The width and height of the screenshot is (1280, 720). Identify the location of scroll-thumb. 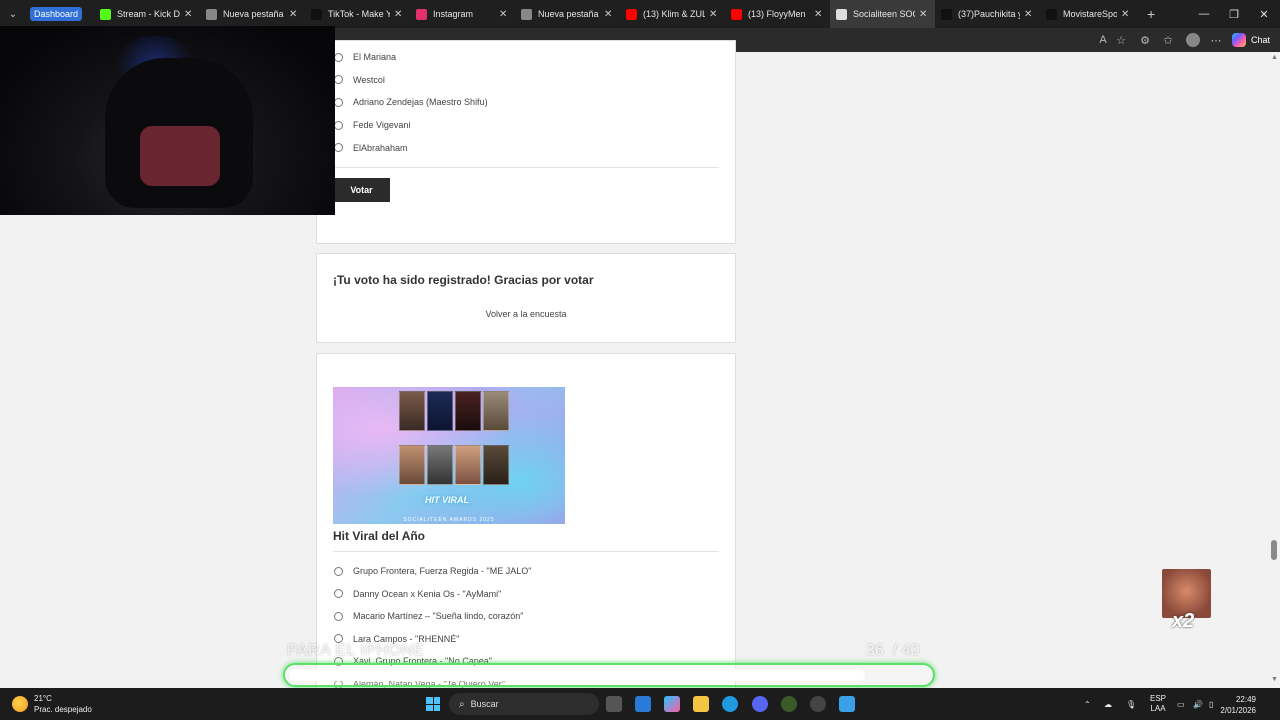
(1274, 550).